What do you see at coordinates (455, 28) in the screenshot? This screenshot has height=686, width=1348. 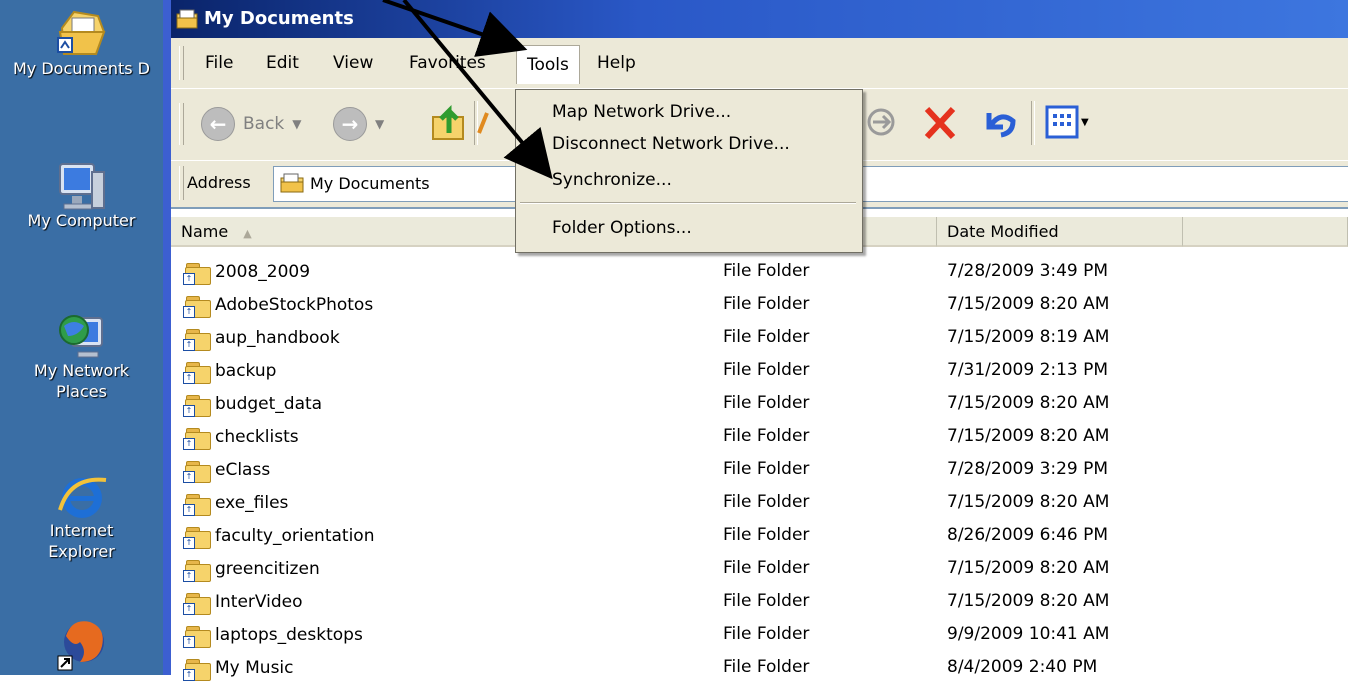 I see `arrow-to-tools-menu` at bounding box center [455, 28].